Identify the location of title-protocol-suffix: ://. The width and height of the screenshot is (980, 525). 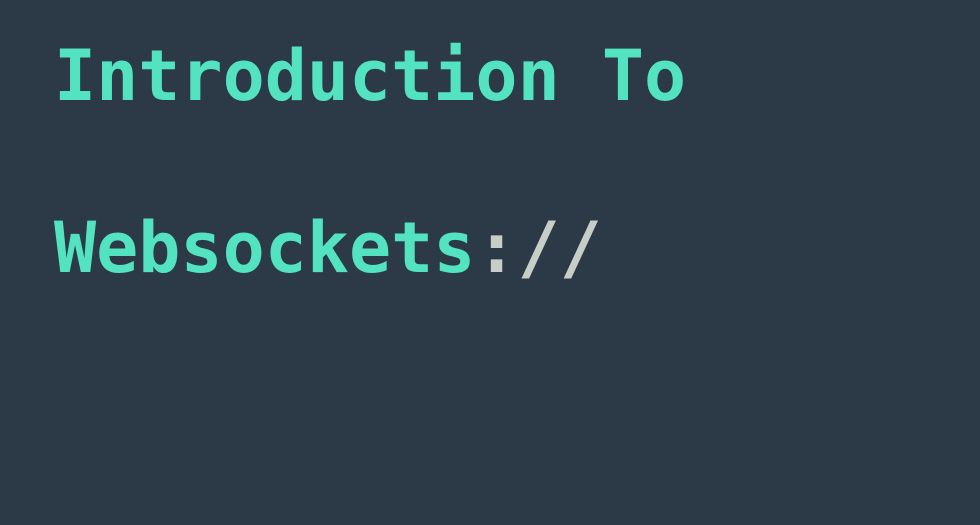
(538, 248).